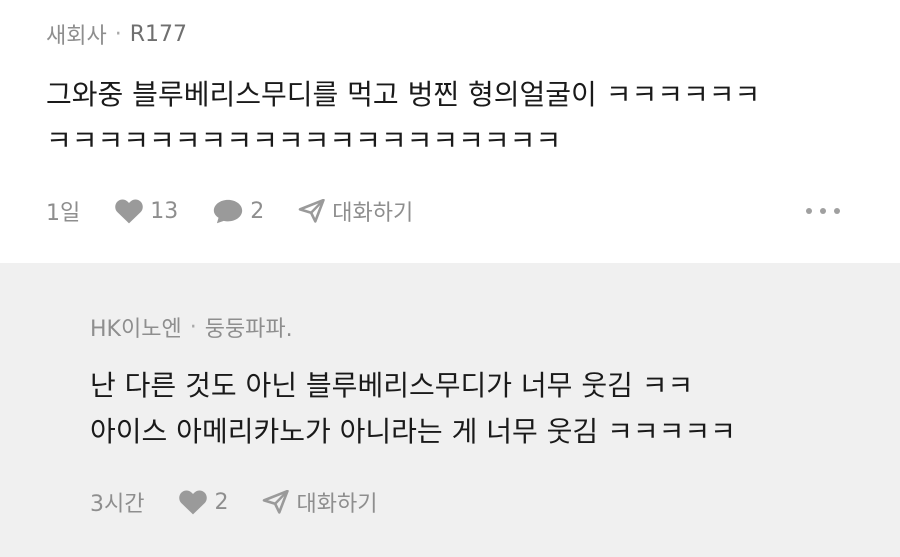  I want to click on reply-time: 3시간, so click(117, 504).